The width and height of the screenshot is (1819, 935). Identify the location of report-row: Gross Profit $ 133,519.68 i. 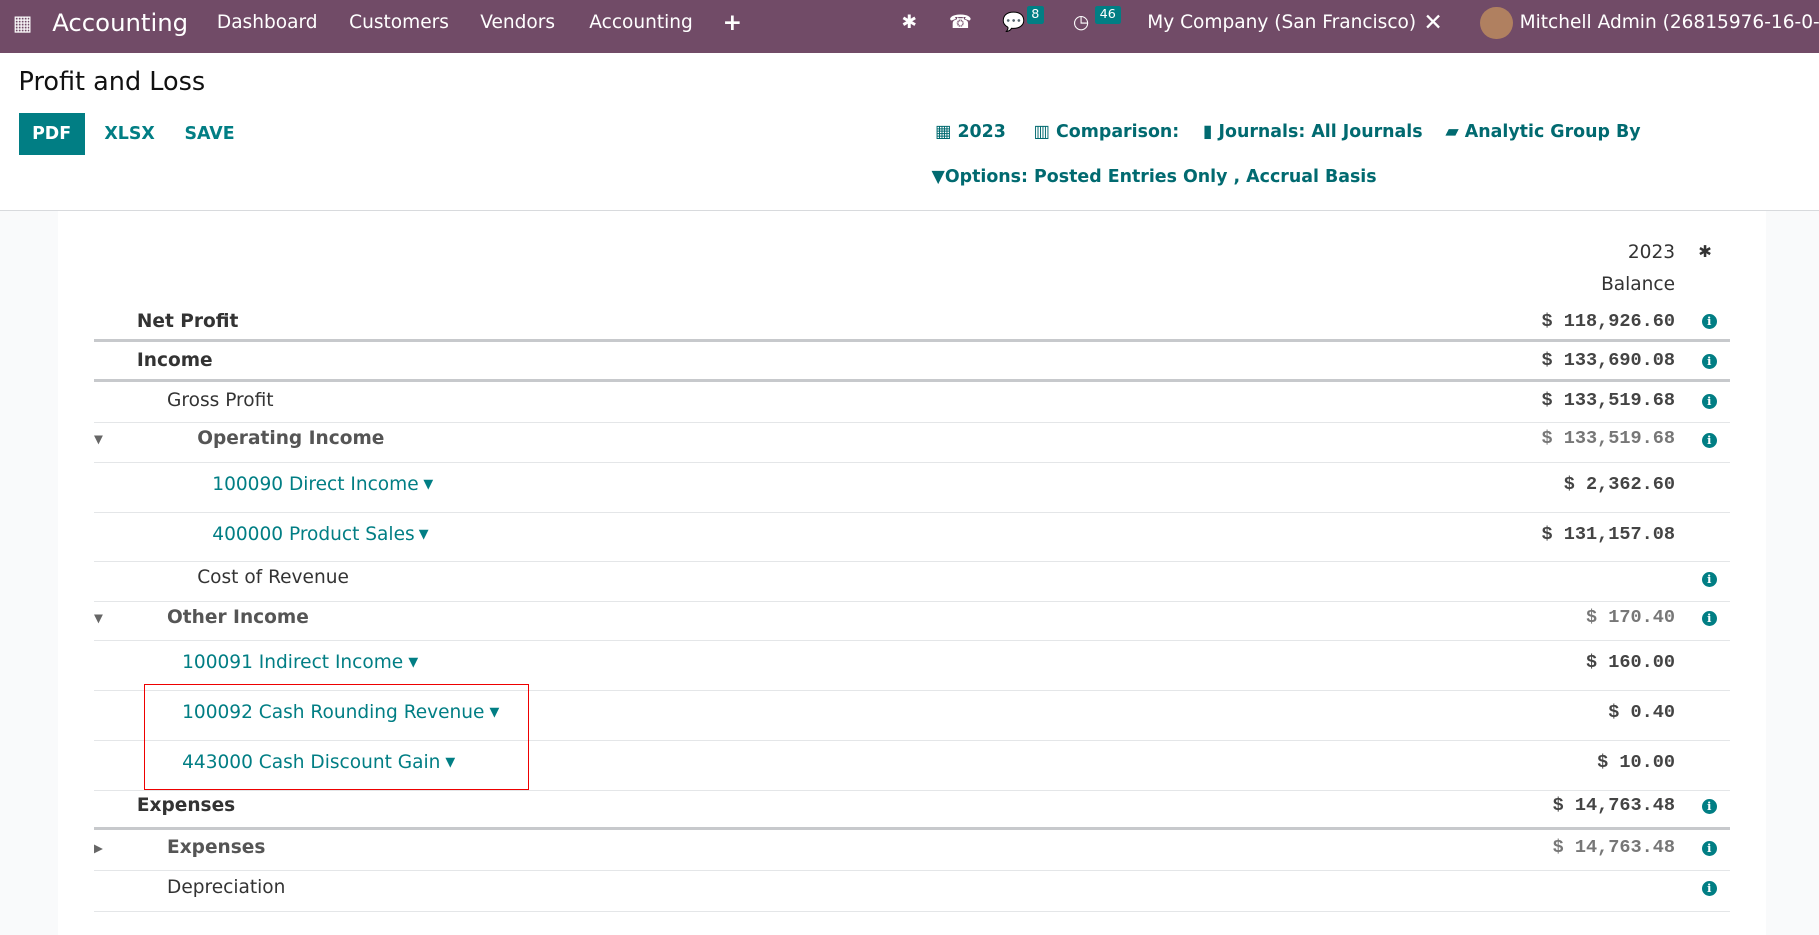
(911, 404).